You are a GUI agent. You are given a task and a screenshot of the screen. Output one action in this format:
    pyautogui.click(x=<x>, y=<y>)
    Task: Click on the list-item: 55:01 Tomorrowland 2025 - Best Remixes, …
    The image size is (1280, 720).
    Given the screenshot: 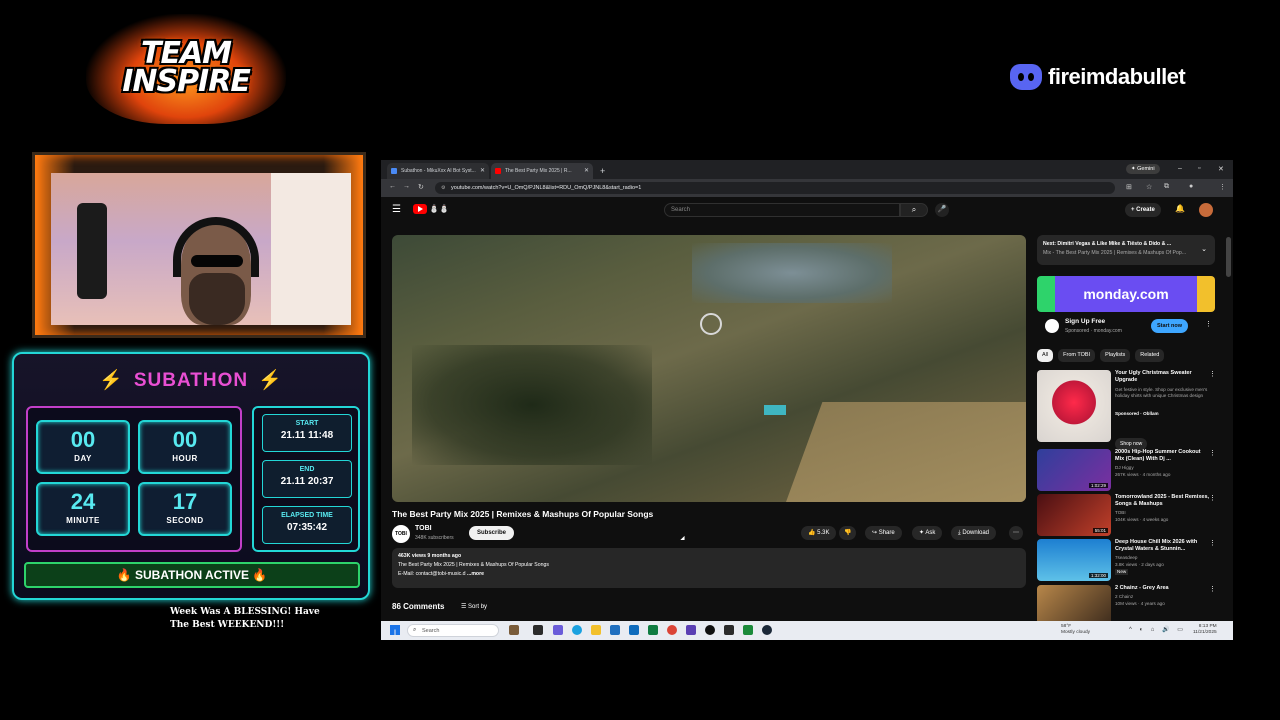 What is the action you would take?
    pyautogui.click(x=1132, y=516)
    